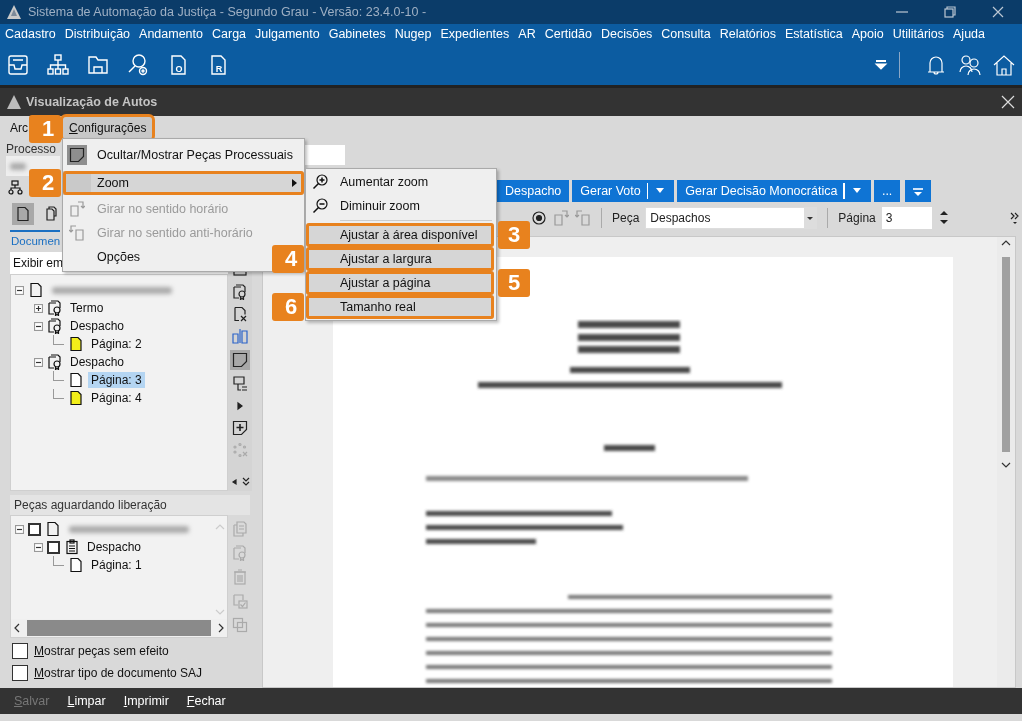  Describe the element at coordinates (950, 12) in the screenshot. I see `restore-icon` at that location.